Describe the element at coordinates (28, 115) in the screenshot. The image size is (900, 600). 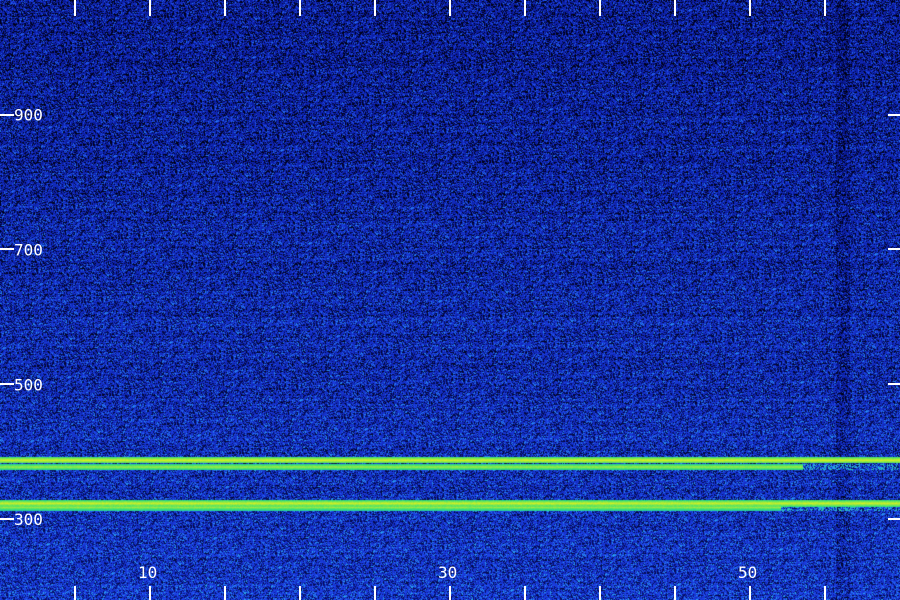
I see `y-tick-label: 900` at that location.